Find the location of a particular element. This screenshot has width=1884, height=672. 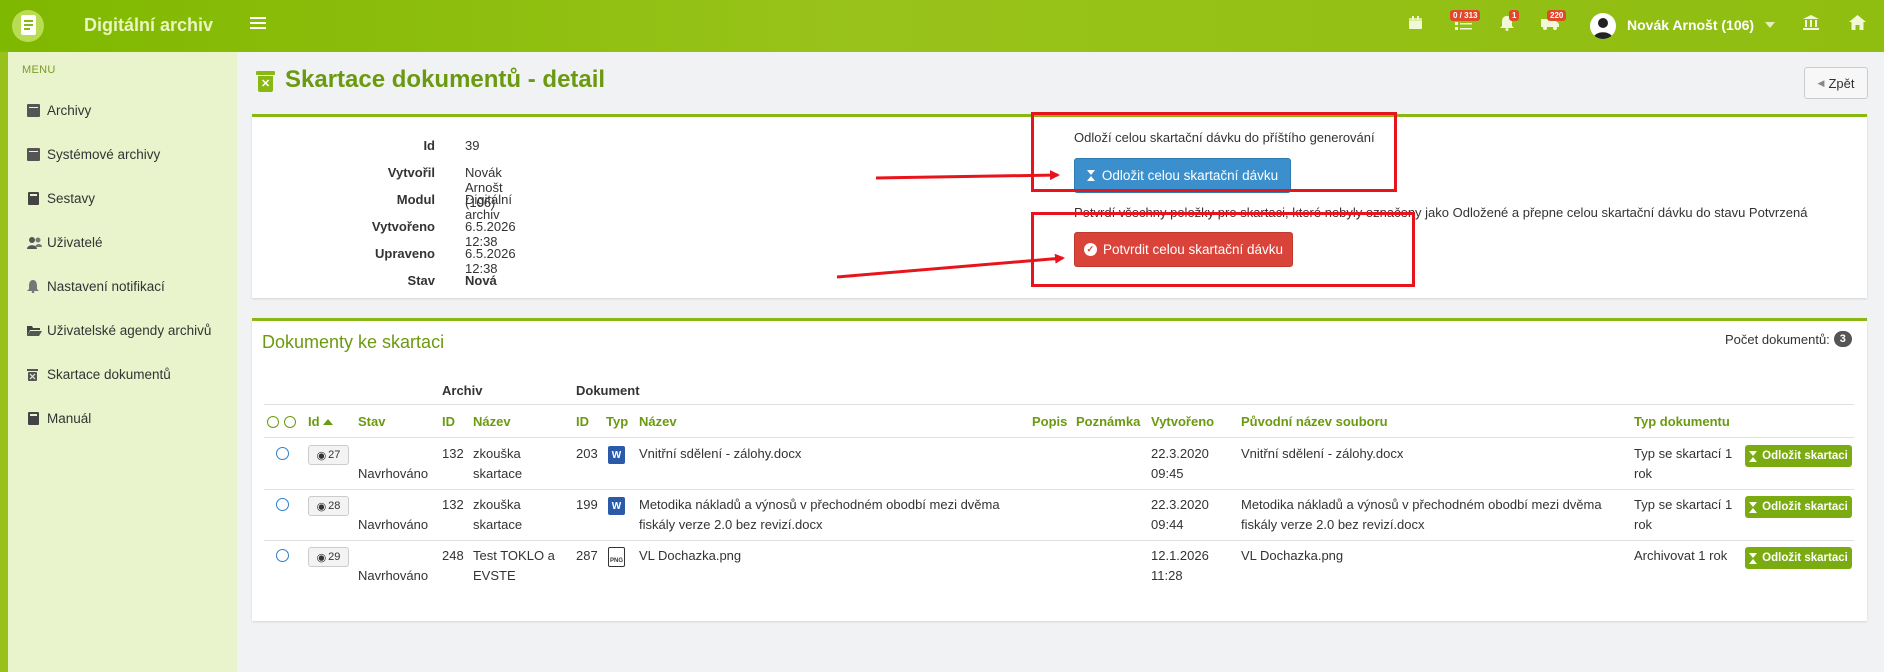

sidebar-item-label: Nastavení notifikací is located at coordinates (106, 286).